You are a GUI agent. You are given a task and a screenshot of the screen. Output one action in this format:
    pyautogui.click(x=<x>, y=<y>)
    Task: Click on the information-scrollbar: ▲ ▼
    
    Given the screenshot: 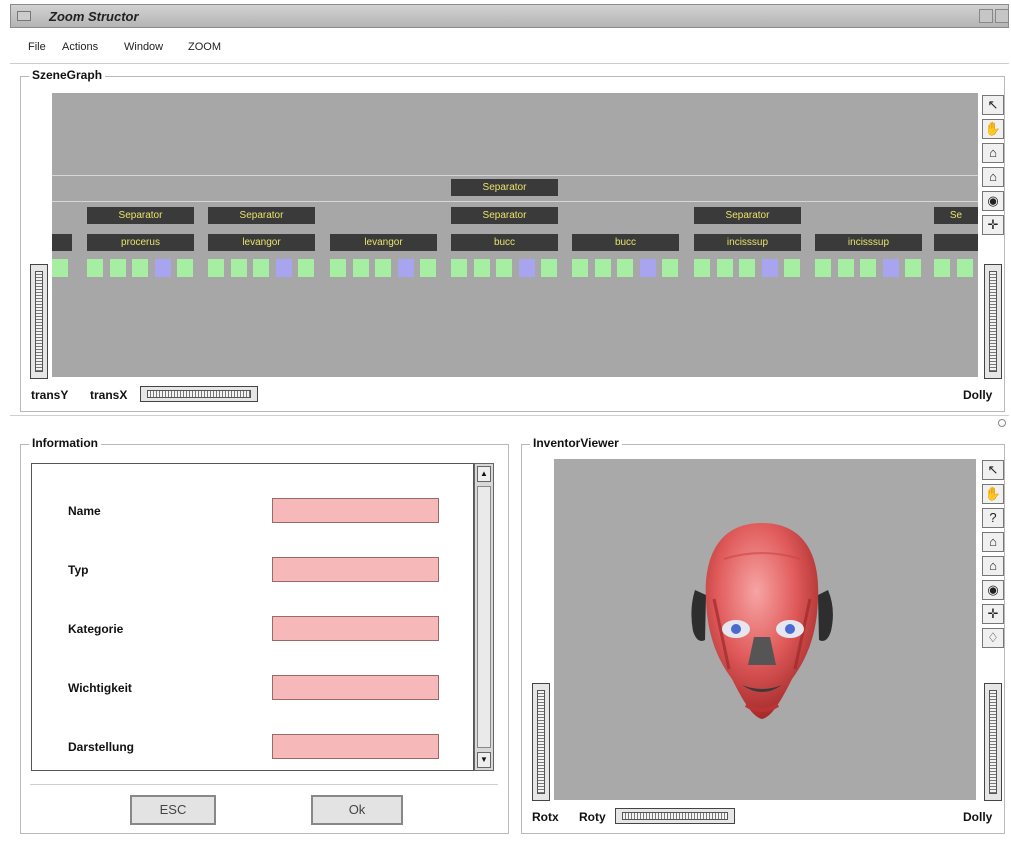 What is the action you would take?
    pyautogui.click(x=484, y=617)
    